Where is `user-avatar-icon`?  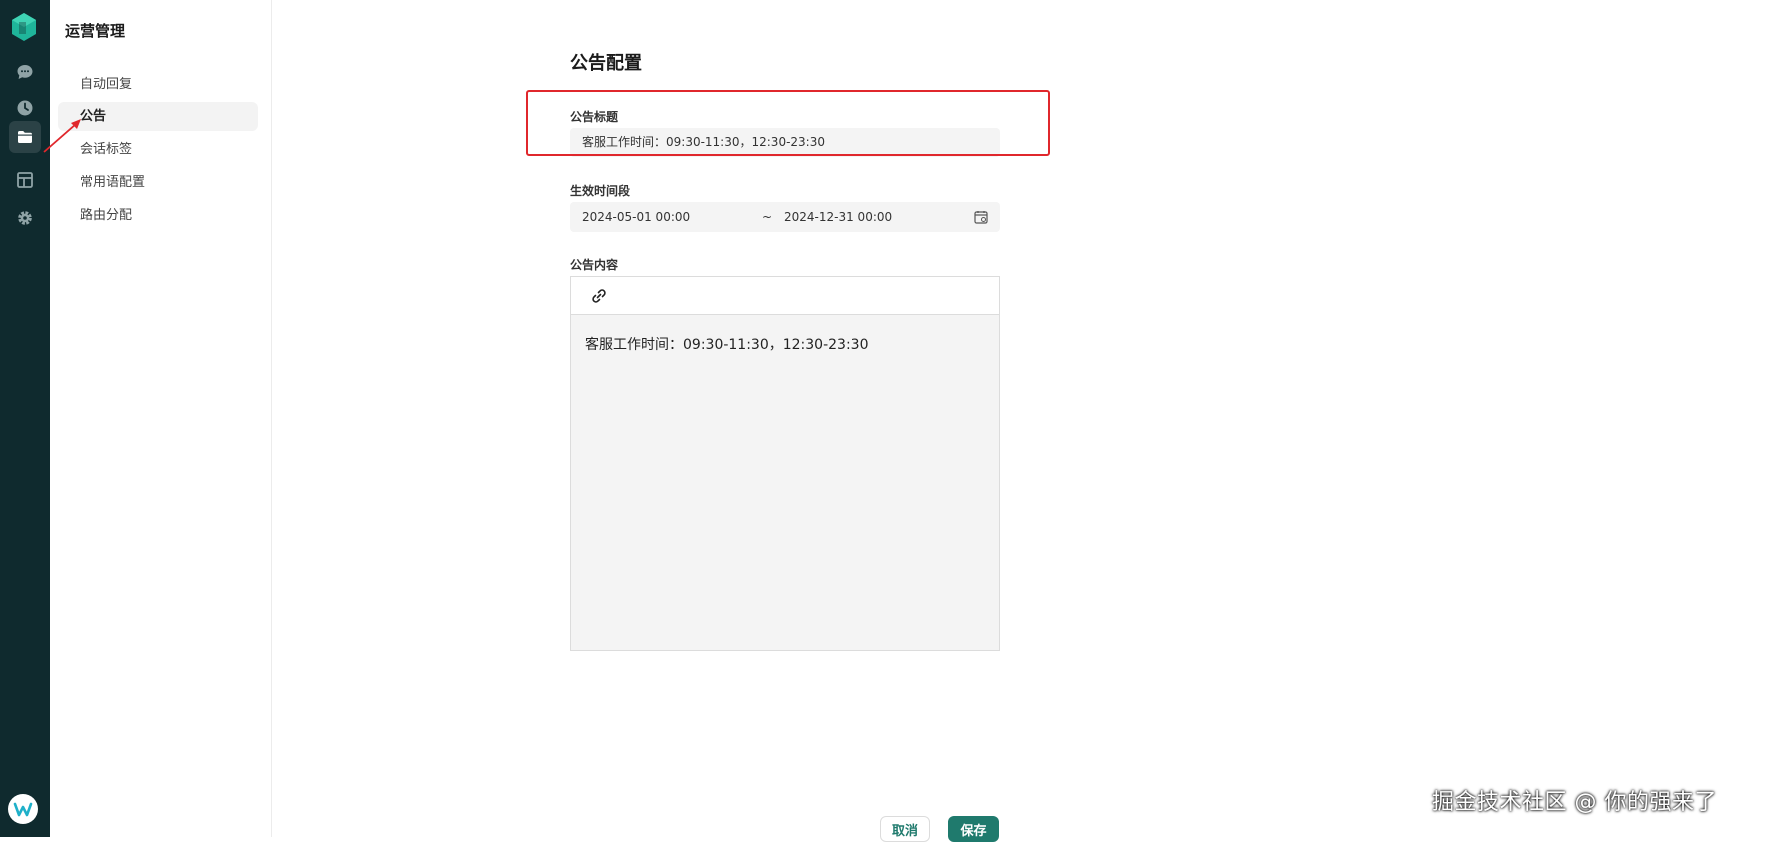
user-avatar-icon is located at coordinates (23, 809).